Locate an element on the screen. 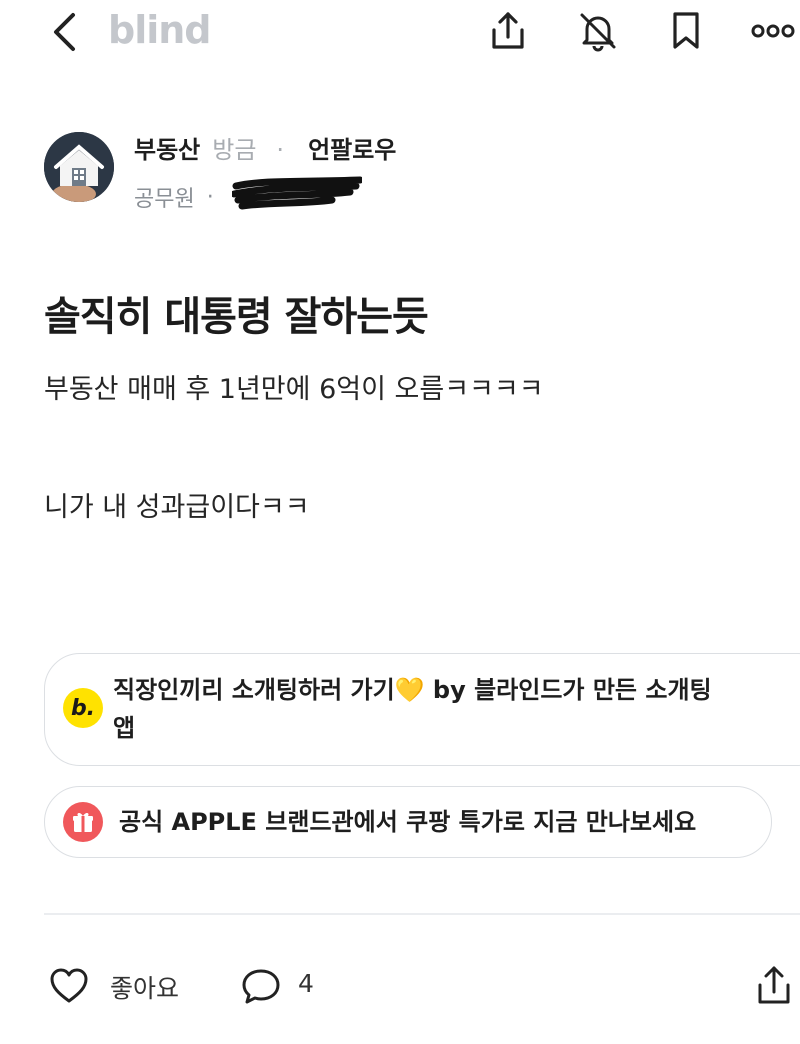  promo-card-apple: 공식 APPLE 브랜드관에서 쿠팡 특가로 지금 만나보세요 is located at coordinates (408, 822).